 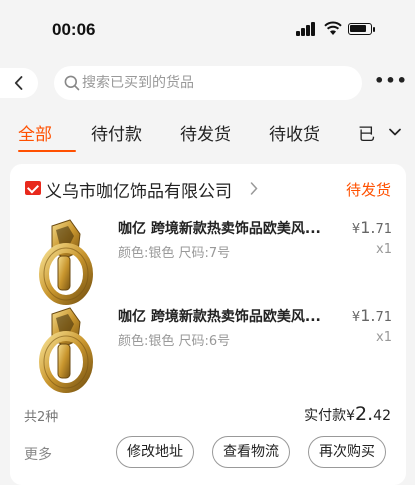 What do you see at coordinates (347, 452) in the screenshot?
I see `buy-again-button: 再次购买` at bounding box center [347, 452].